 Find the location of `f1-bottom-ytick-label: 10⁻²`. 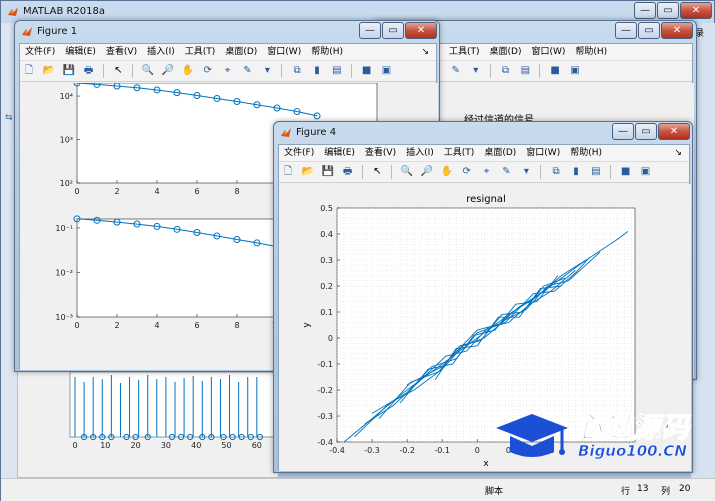

f1-bottom-ytick-label: 10⁻² is located at coordinates (64, 272).